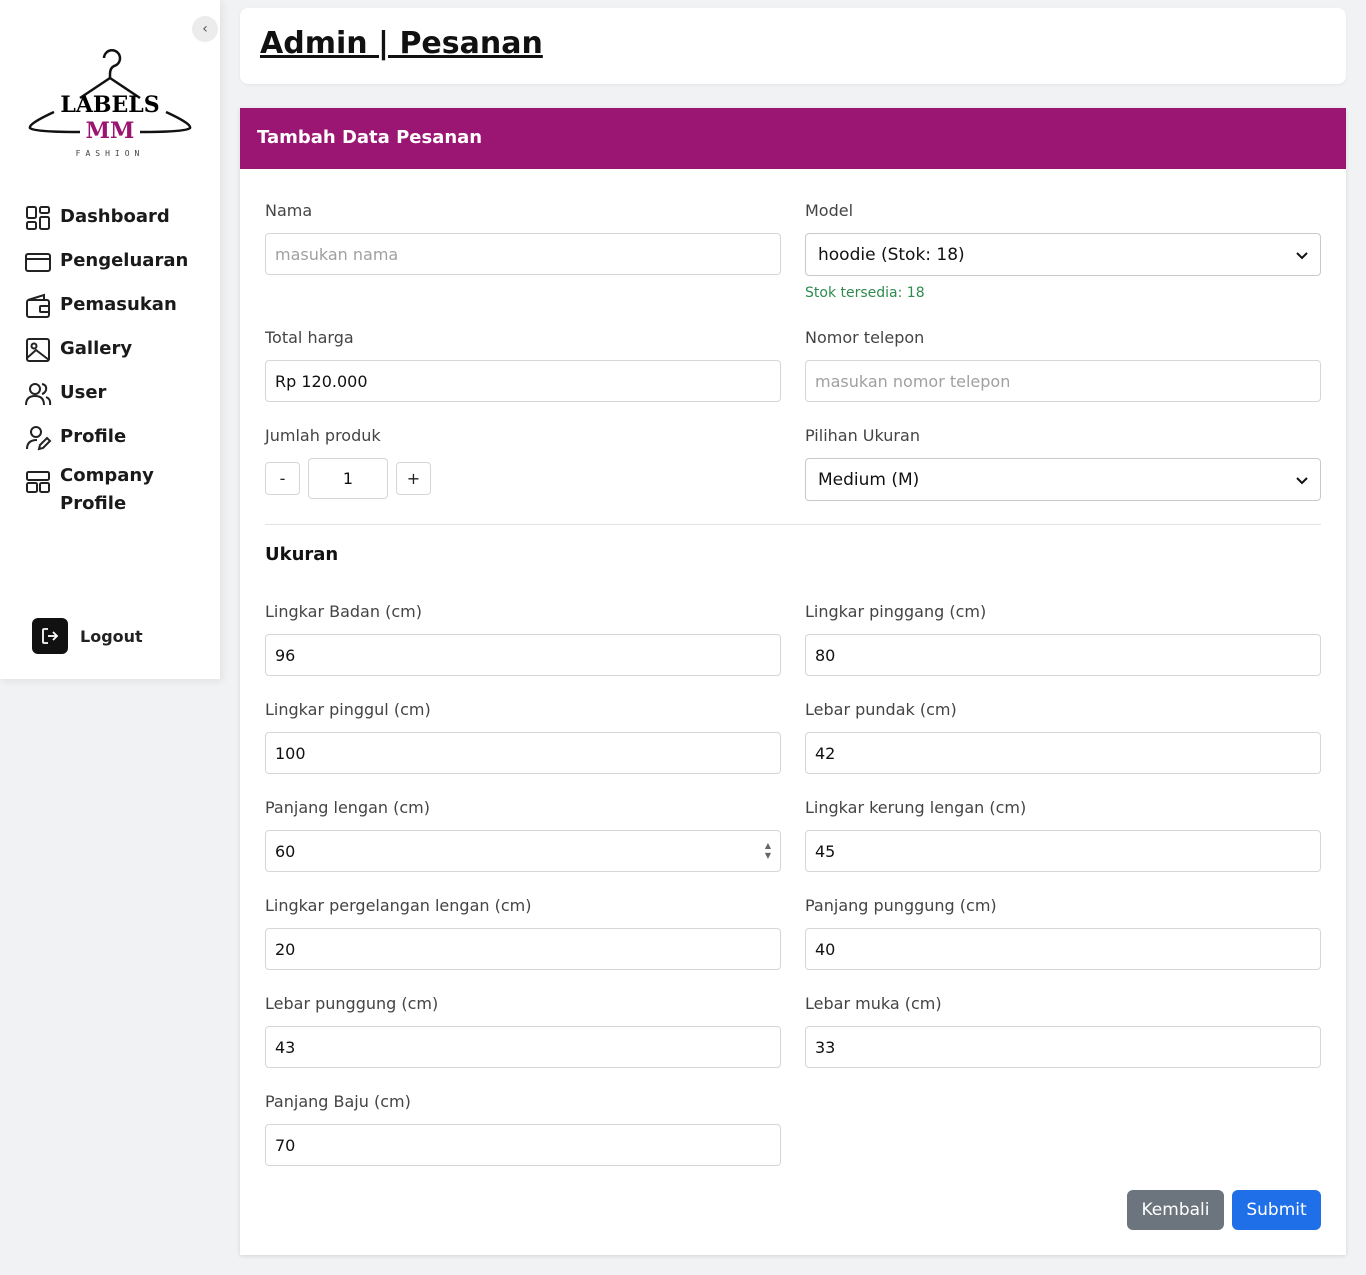 This screenshot has width=1366, height=1275. I want to click on measurement-field-group: Lingkar pinggang (cm) 80, so click(1063, 639).